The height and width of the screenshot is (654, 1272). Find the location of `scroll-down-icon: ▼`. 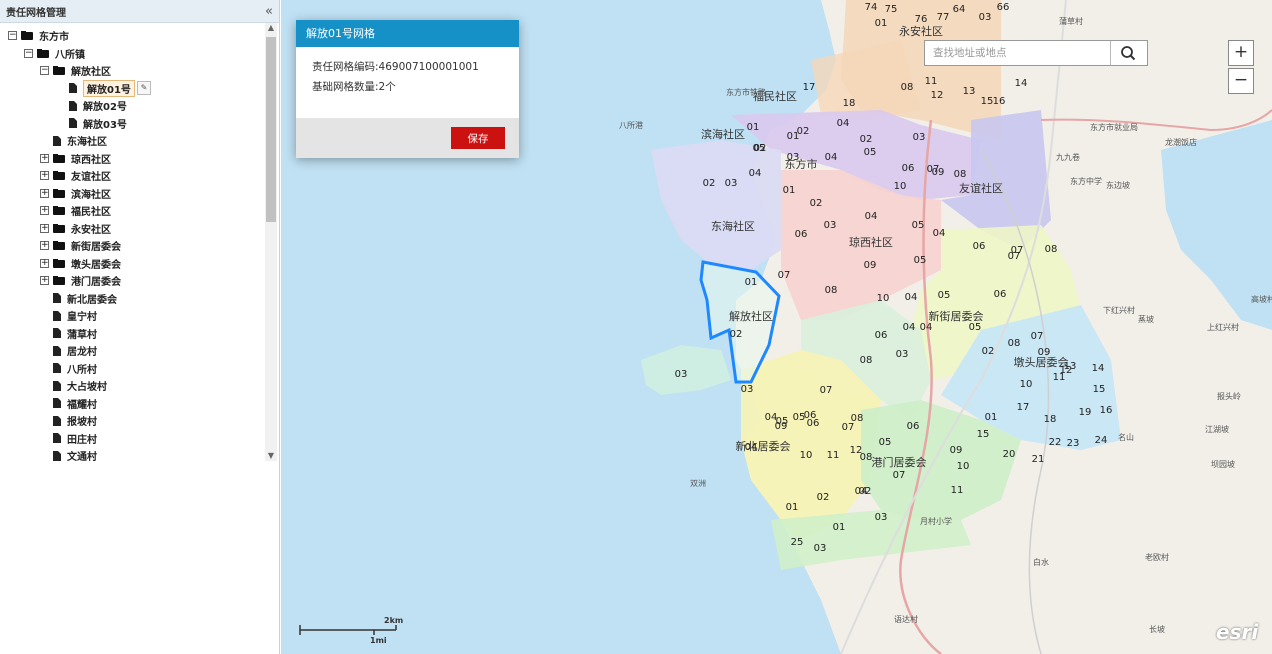

scroll-down-icon: ▼ is located at coordinates (271, 456).